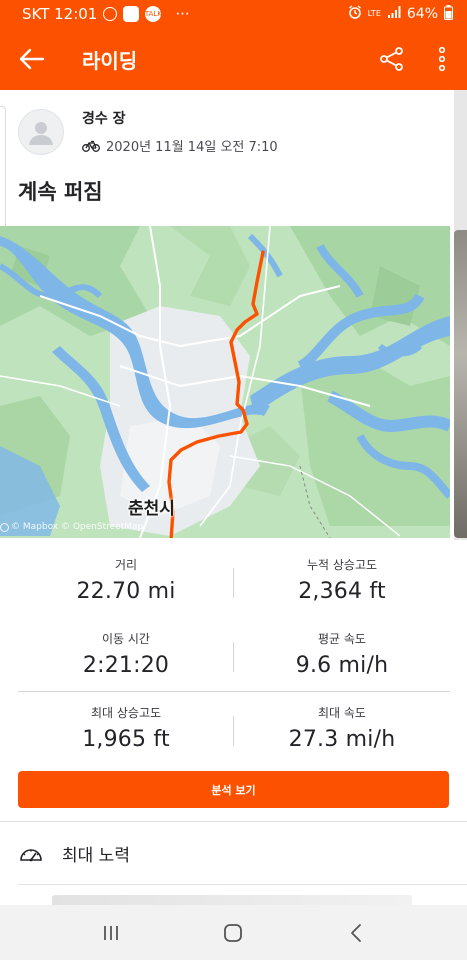 Image resolution: width=467 pixels, height=960 pixels. I want to click on stat-value: 1,965 ft, so click(126, 739).